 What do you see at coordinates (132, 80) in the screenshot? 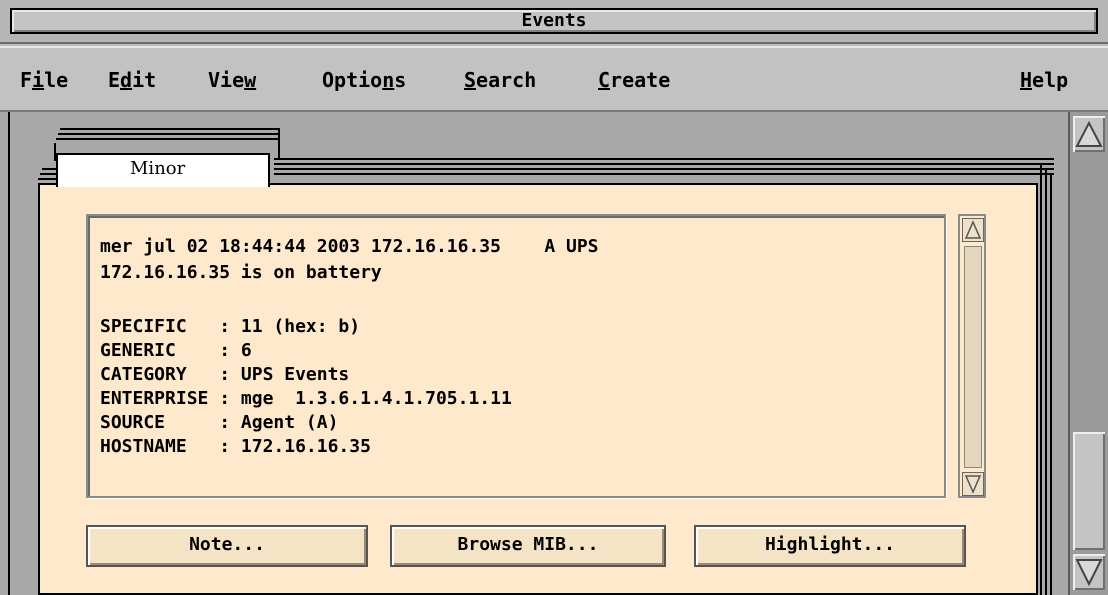
I see `menu-edit: Edit` at bounding box center [132, 80].